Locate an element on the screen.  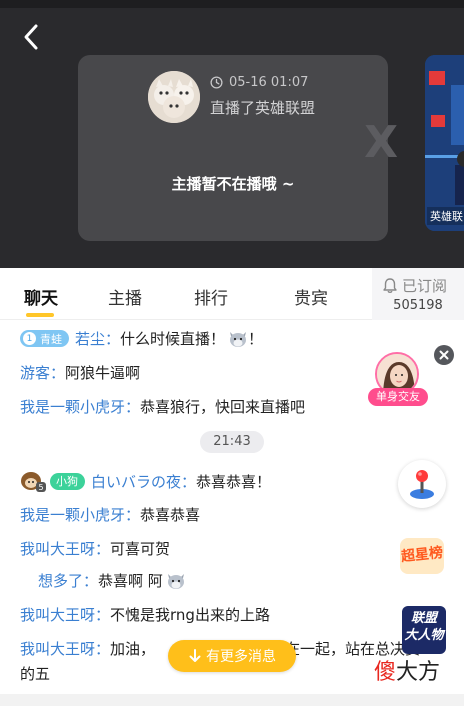
fan-badge: 1 青蛙 is located at coordinates (44, 338).